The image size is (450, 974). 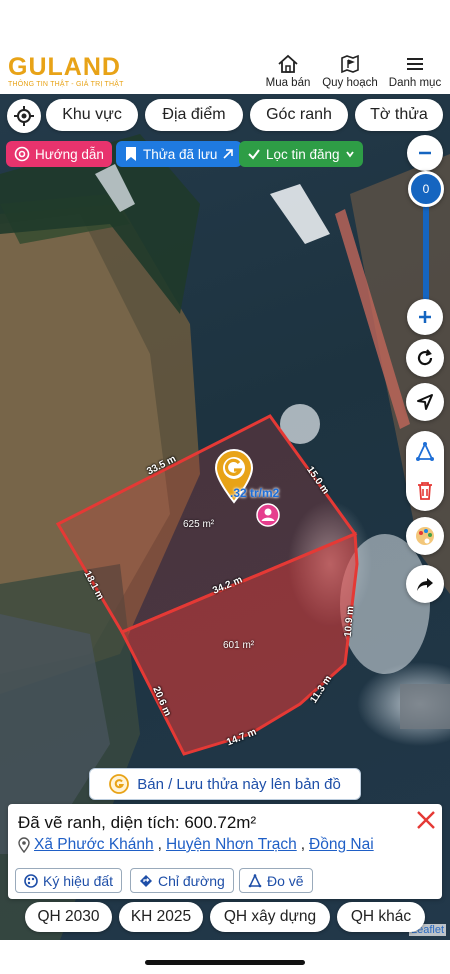 I want to click on minus-icon, so click(x=425, y=153).